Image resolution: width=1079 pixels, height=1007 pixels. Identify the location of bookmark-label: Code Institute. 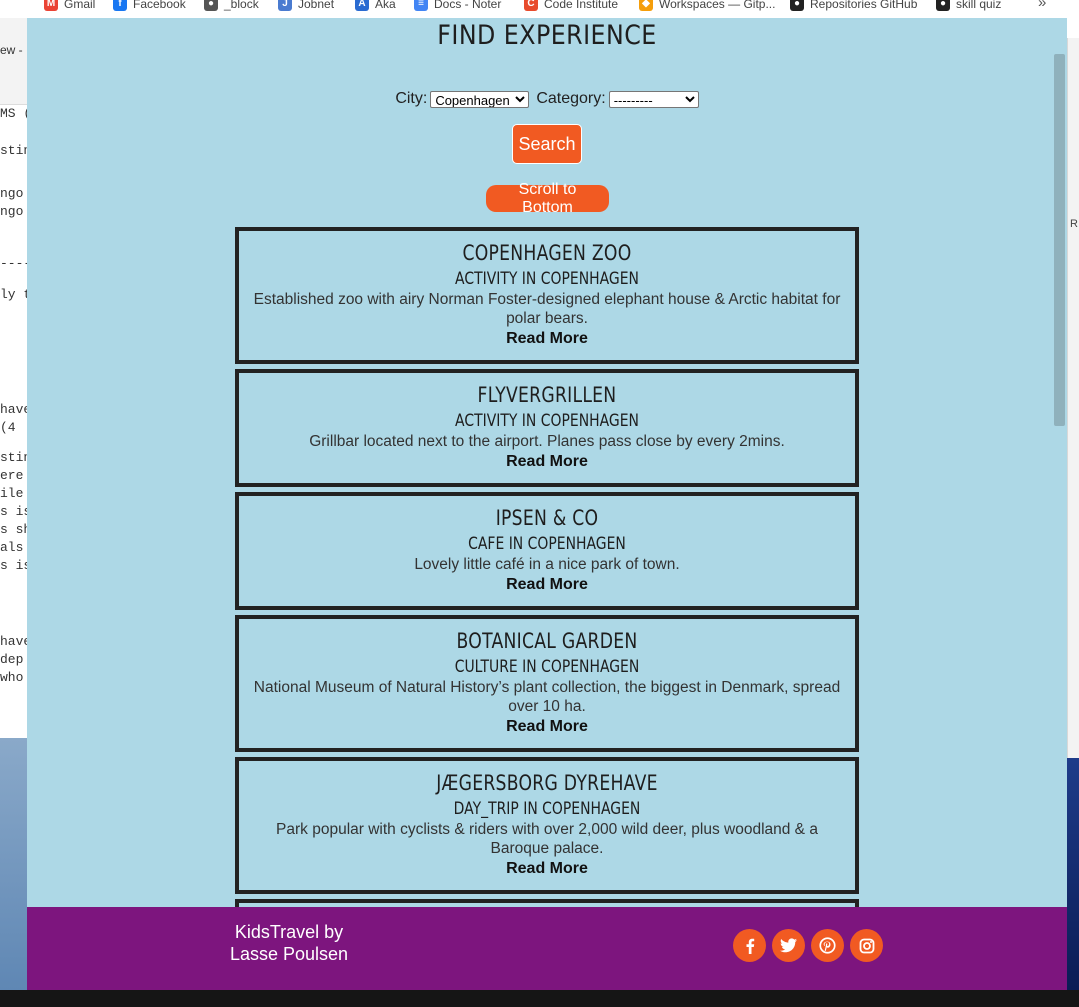
(581, 5).